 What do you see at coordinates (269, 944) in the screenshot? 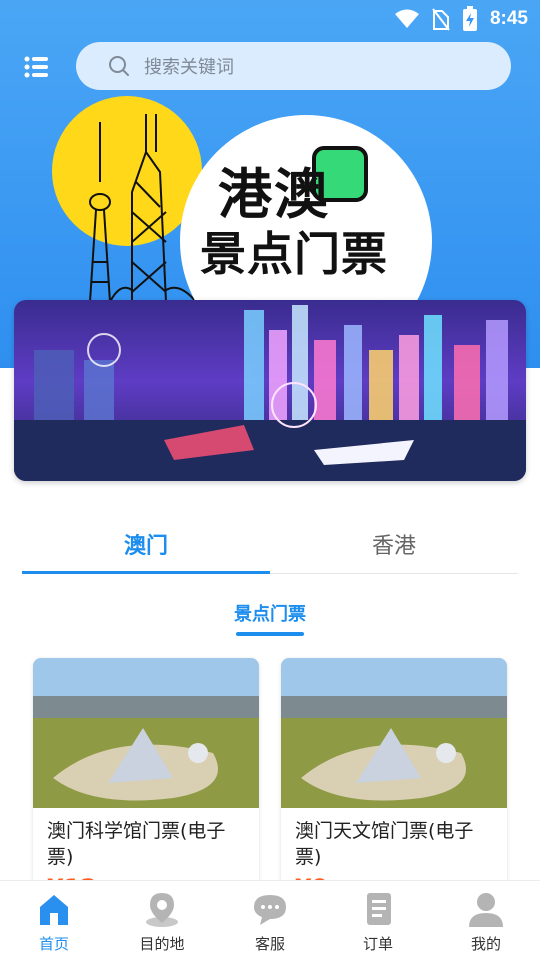
I see `nav-label: 客服` at bounding box center [269, 944].